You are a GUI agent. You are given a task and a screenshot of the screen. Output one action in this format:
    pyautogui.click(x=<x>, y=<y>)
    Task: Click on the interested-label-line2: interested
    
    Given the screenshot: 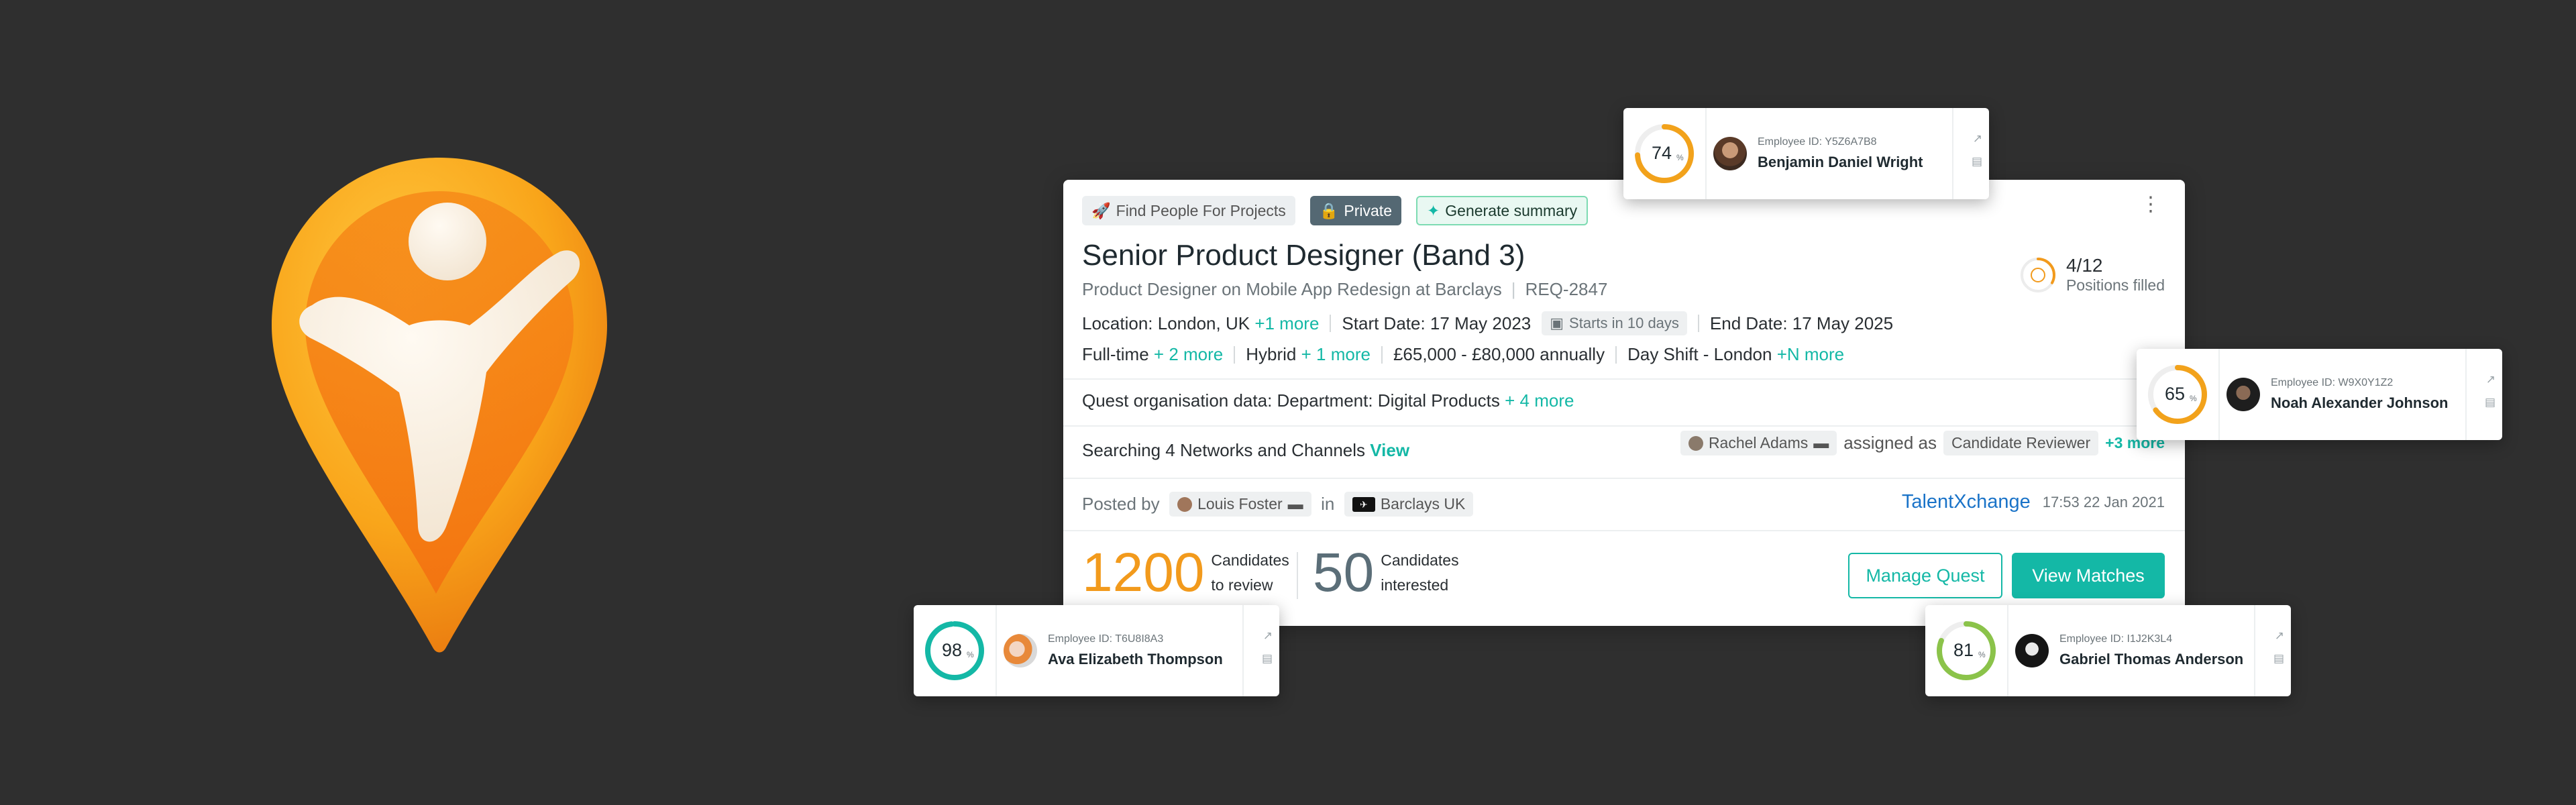 What is the action you would take?
    pyautogui.click(x=1415, y=585)
    